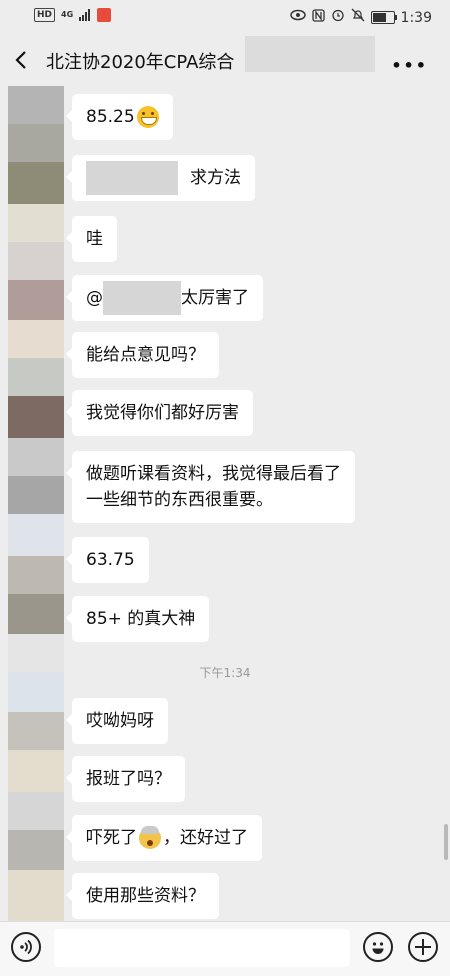 Image resolution: width=450 pixels, height=976 pixels. I want to click on message-bubble: 能给点意见吗？, so click(142, 355).